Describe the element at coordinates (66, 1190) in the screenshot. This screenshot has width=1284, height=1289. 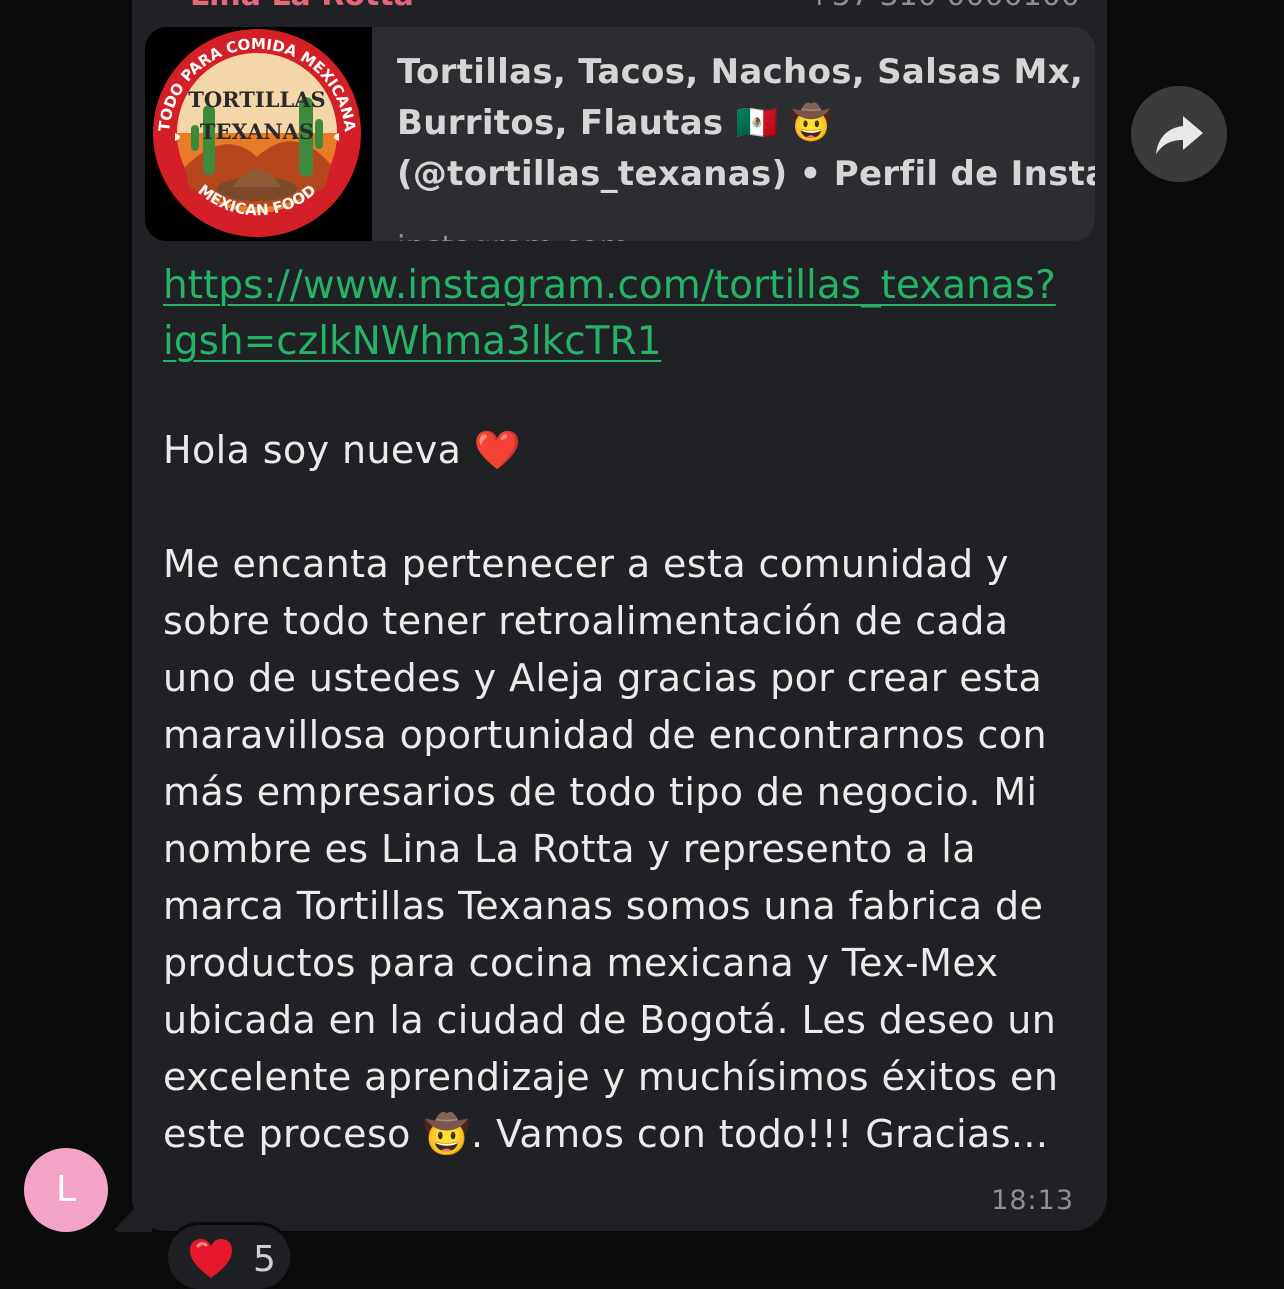
I see `avatar: L` at that location.